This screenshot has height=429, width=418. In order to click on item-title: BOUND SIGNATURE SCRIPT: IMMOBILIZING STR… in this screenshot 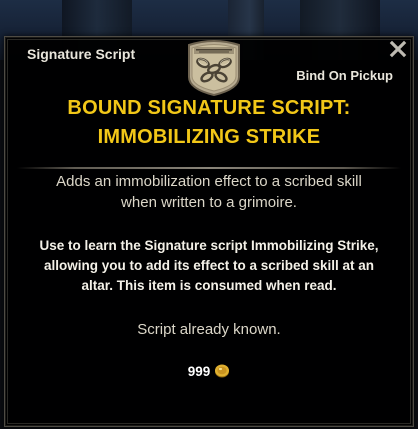, I will do `click(209, 122)`.